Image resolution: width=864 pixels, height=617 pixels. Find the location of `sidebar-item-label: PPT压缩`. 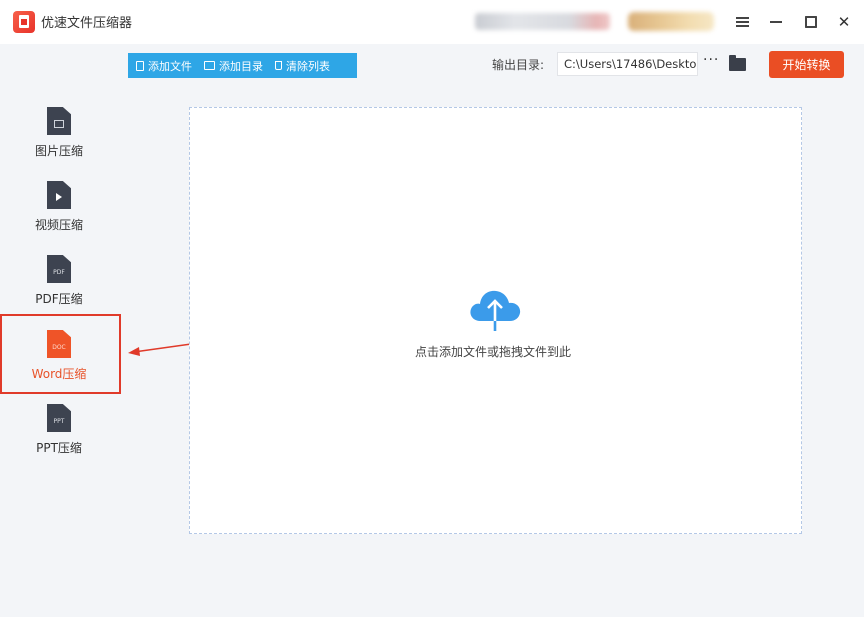

sidebar-item-label: PPT压缩 is located at coordinates (59, 448).